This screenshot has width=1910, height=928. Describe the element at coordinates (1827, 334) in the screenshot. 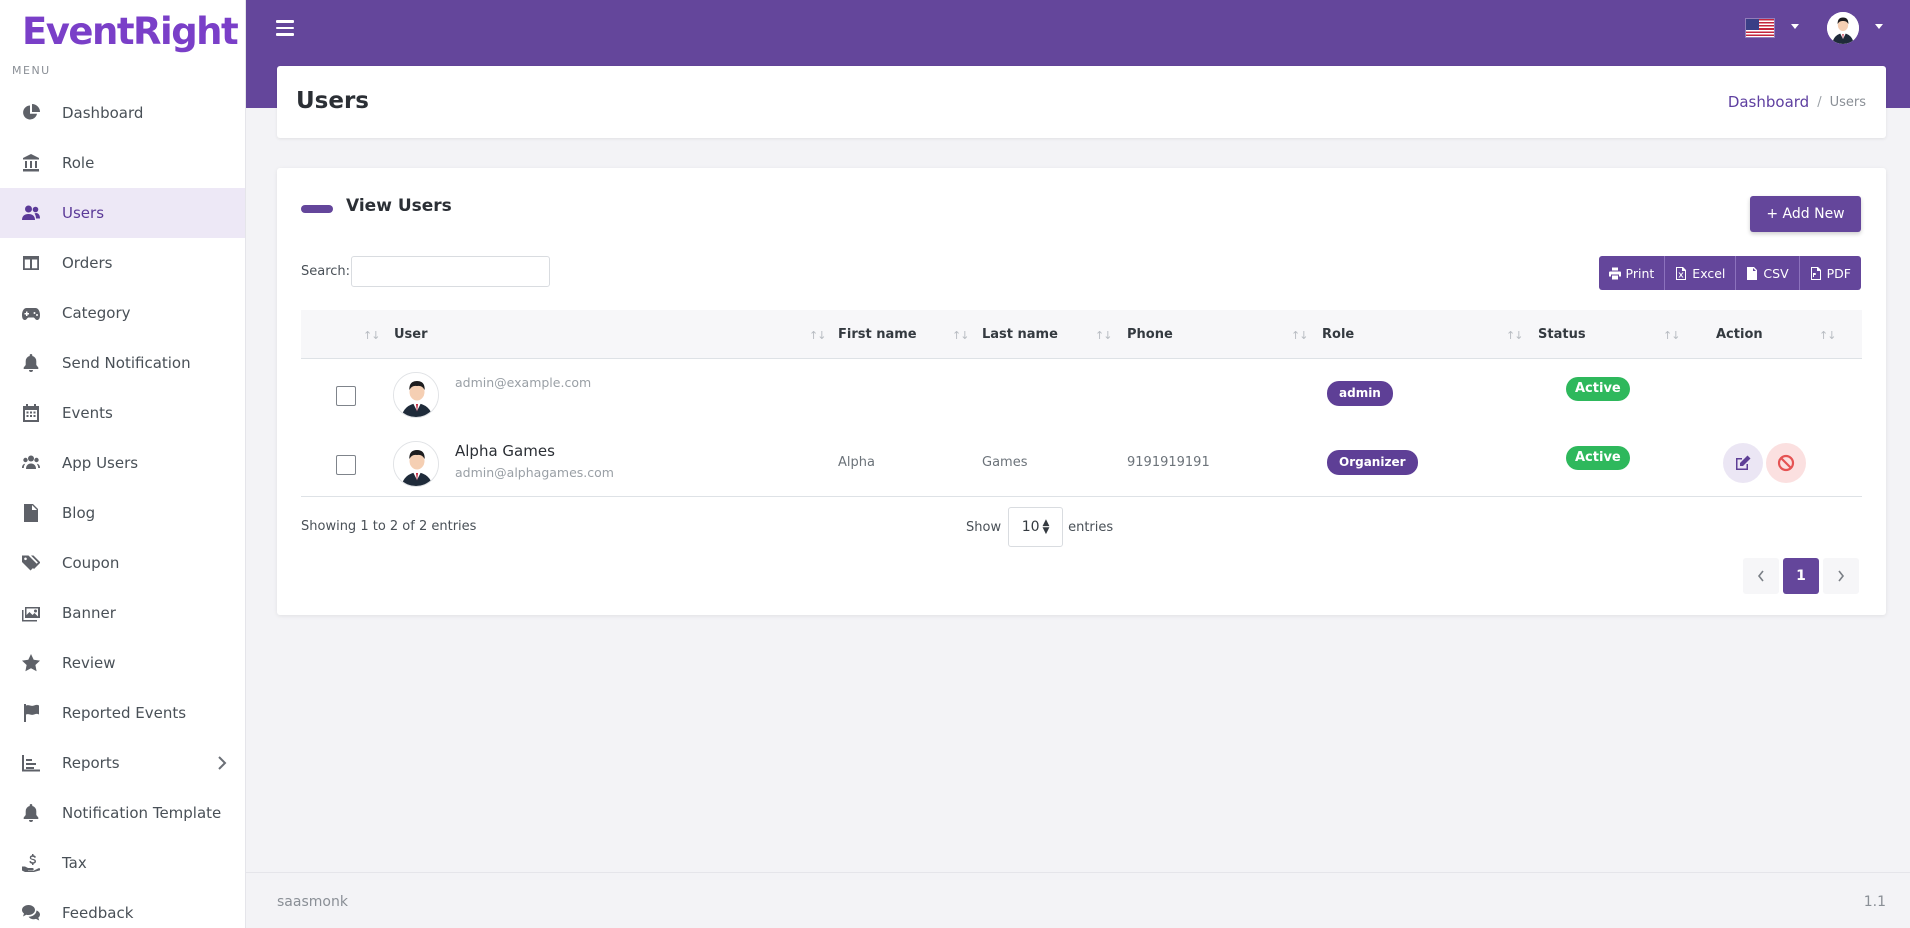

I see `sort-action-icon: ↑↓` at that location.